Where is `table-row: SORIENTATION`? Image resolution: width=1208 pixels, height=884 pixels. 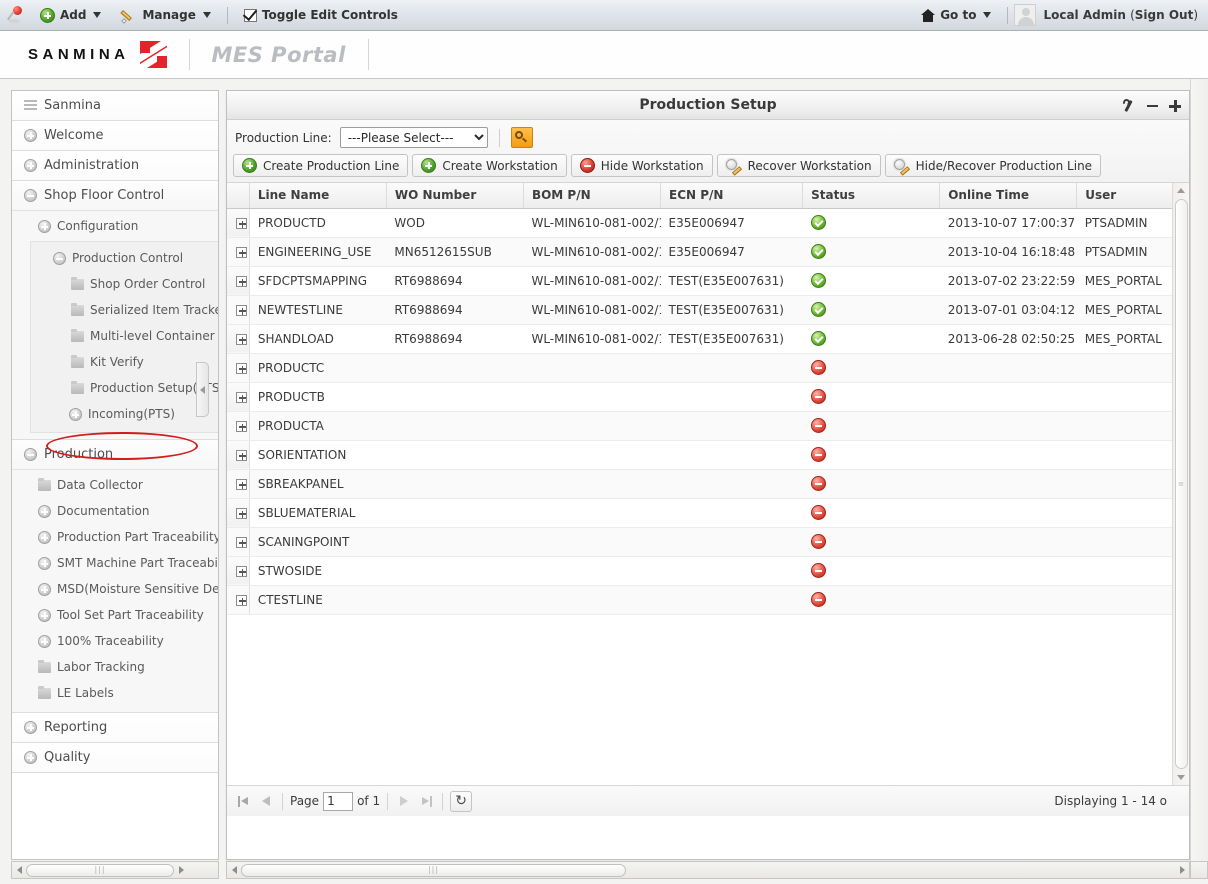 table-row: SORIENTATION is located at coordinates (708, 455).